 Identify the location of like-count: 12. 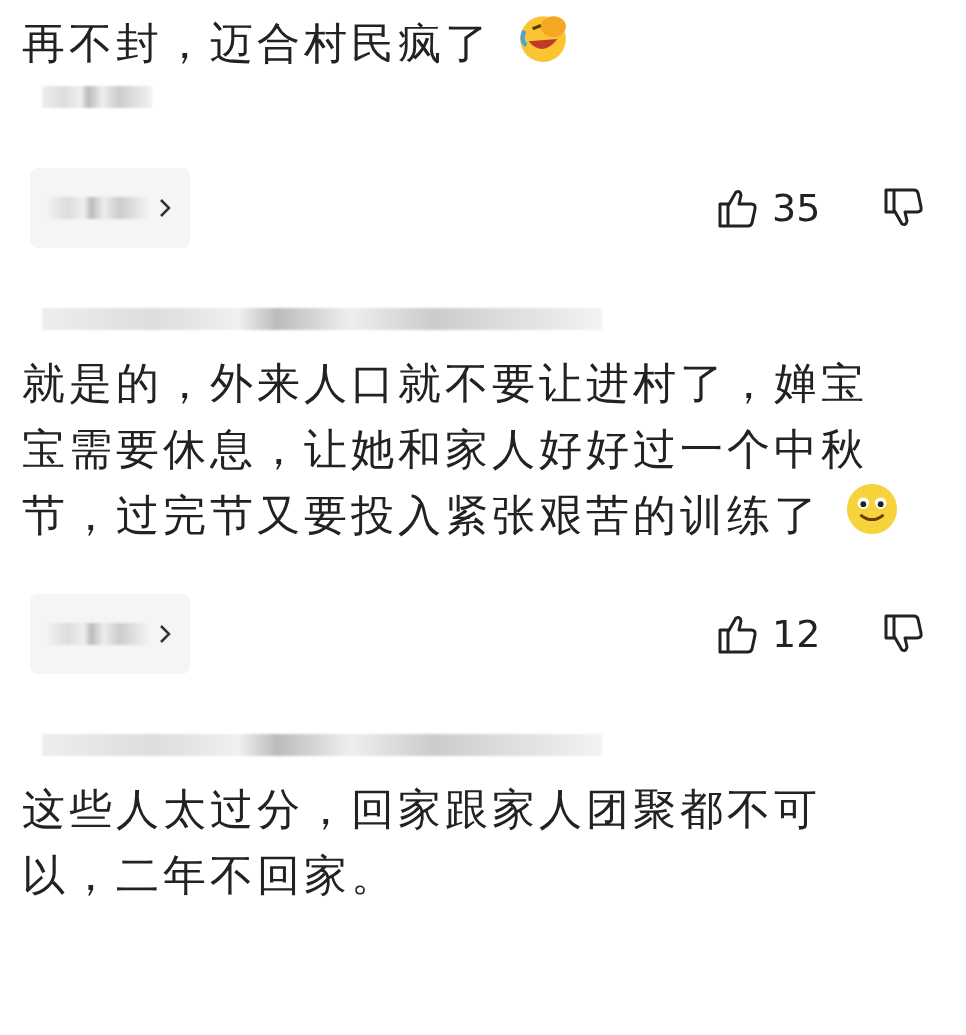
(797, 634).